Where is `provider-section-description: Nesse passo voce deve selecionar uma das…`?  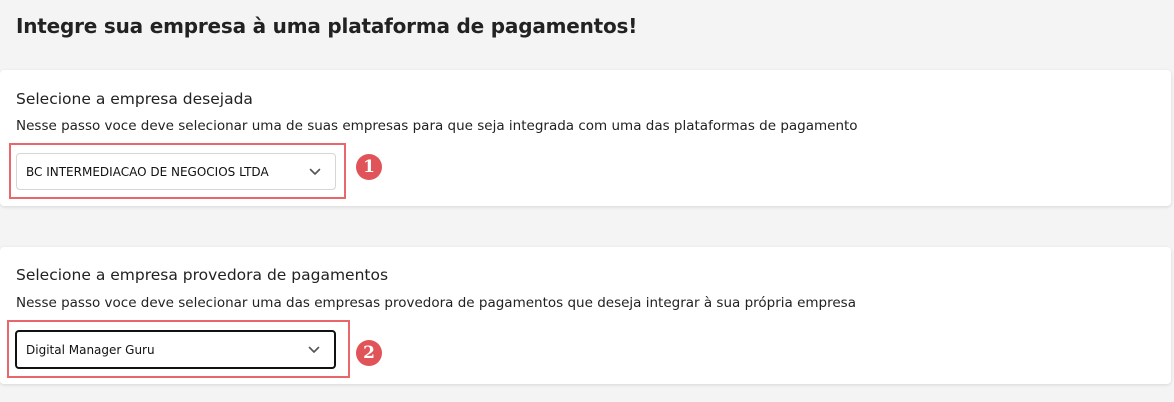
provider-section-description: Nesse passo voce deve selecionar uma das… is located at coordinates (436, 303).